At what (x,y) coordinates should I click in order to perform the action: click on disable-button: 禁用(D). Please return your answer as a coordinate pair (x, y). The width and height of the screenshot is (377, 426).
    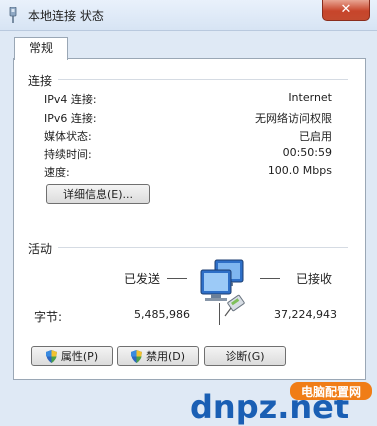
    Looking at the image, I should click on (158, 356).